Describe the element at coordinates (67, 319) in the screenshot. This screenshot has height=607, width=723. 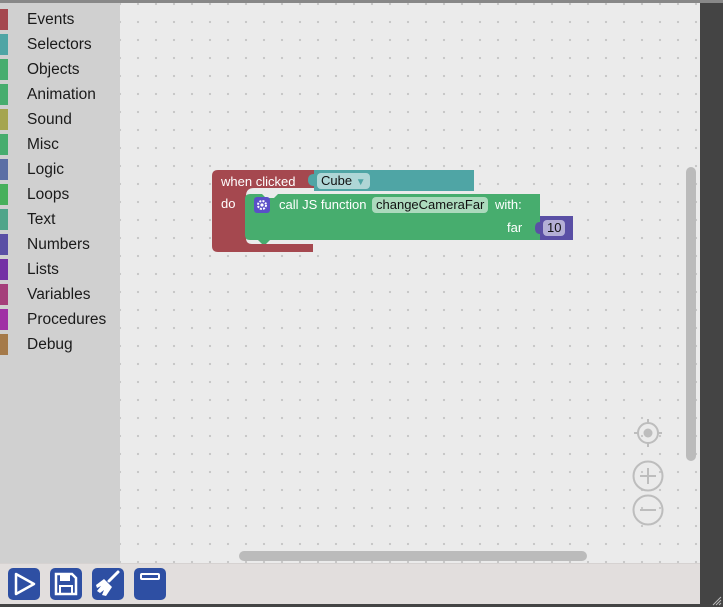
I see `category-label: Procedures` at that location.